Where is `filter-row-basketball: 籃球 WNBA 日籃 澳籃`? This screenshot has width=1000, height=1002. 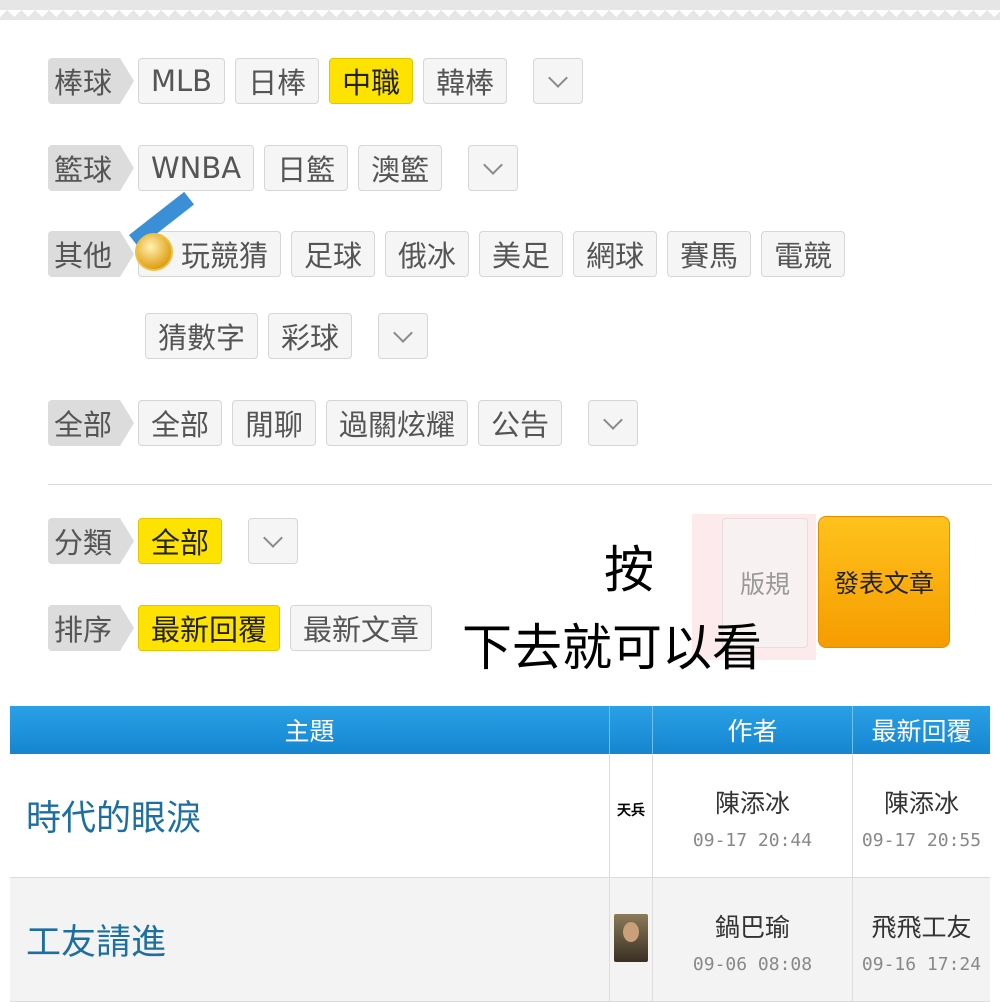
filter-row-basketball: 籃球 WNBA 日籃 澳籃 is located at coordinates (288, 168).